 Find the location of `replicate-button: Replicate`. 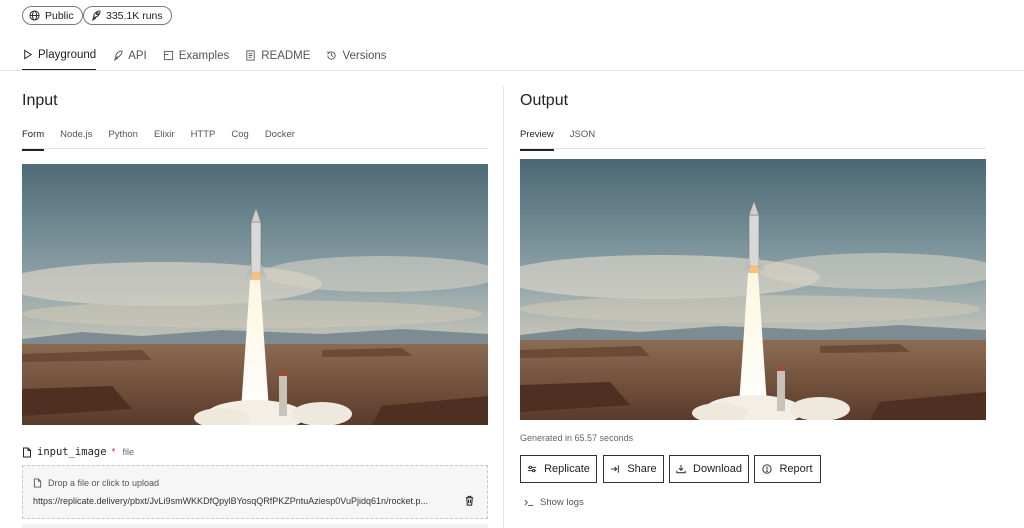

replicate-button: Replicate is located at coordinates (558, 469).